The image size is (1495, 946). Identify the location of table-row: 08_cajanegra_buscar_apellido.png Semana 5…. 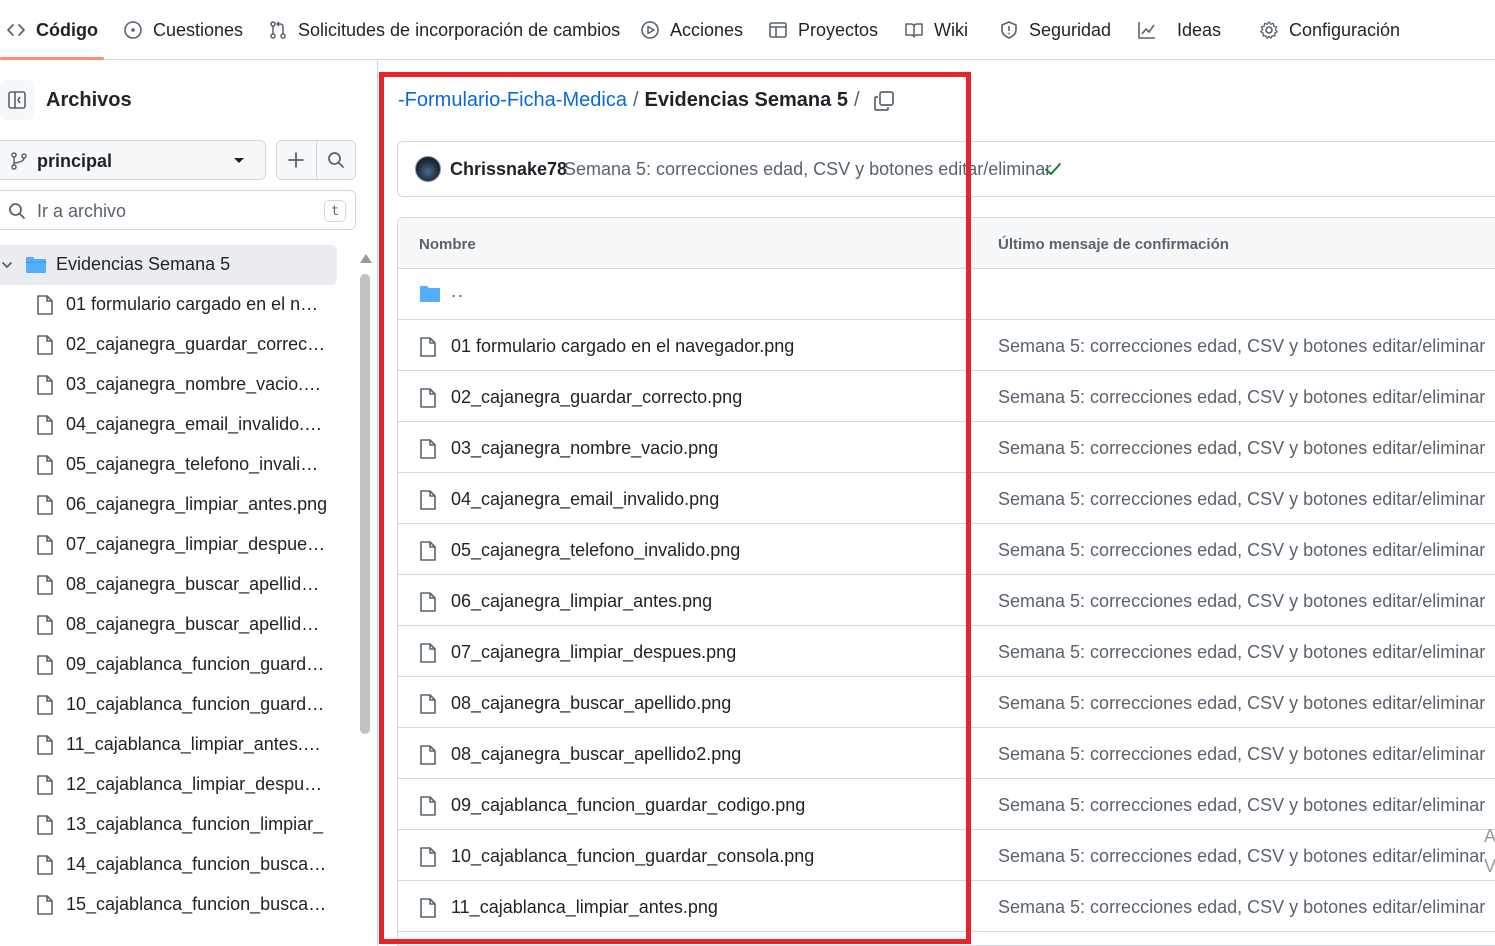
(946, 702).